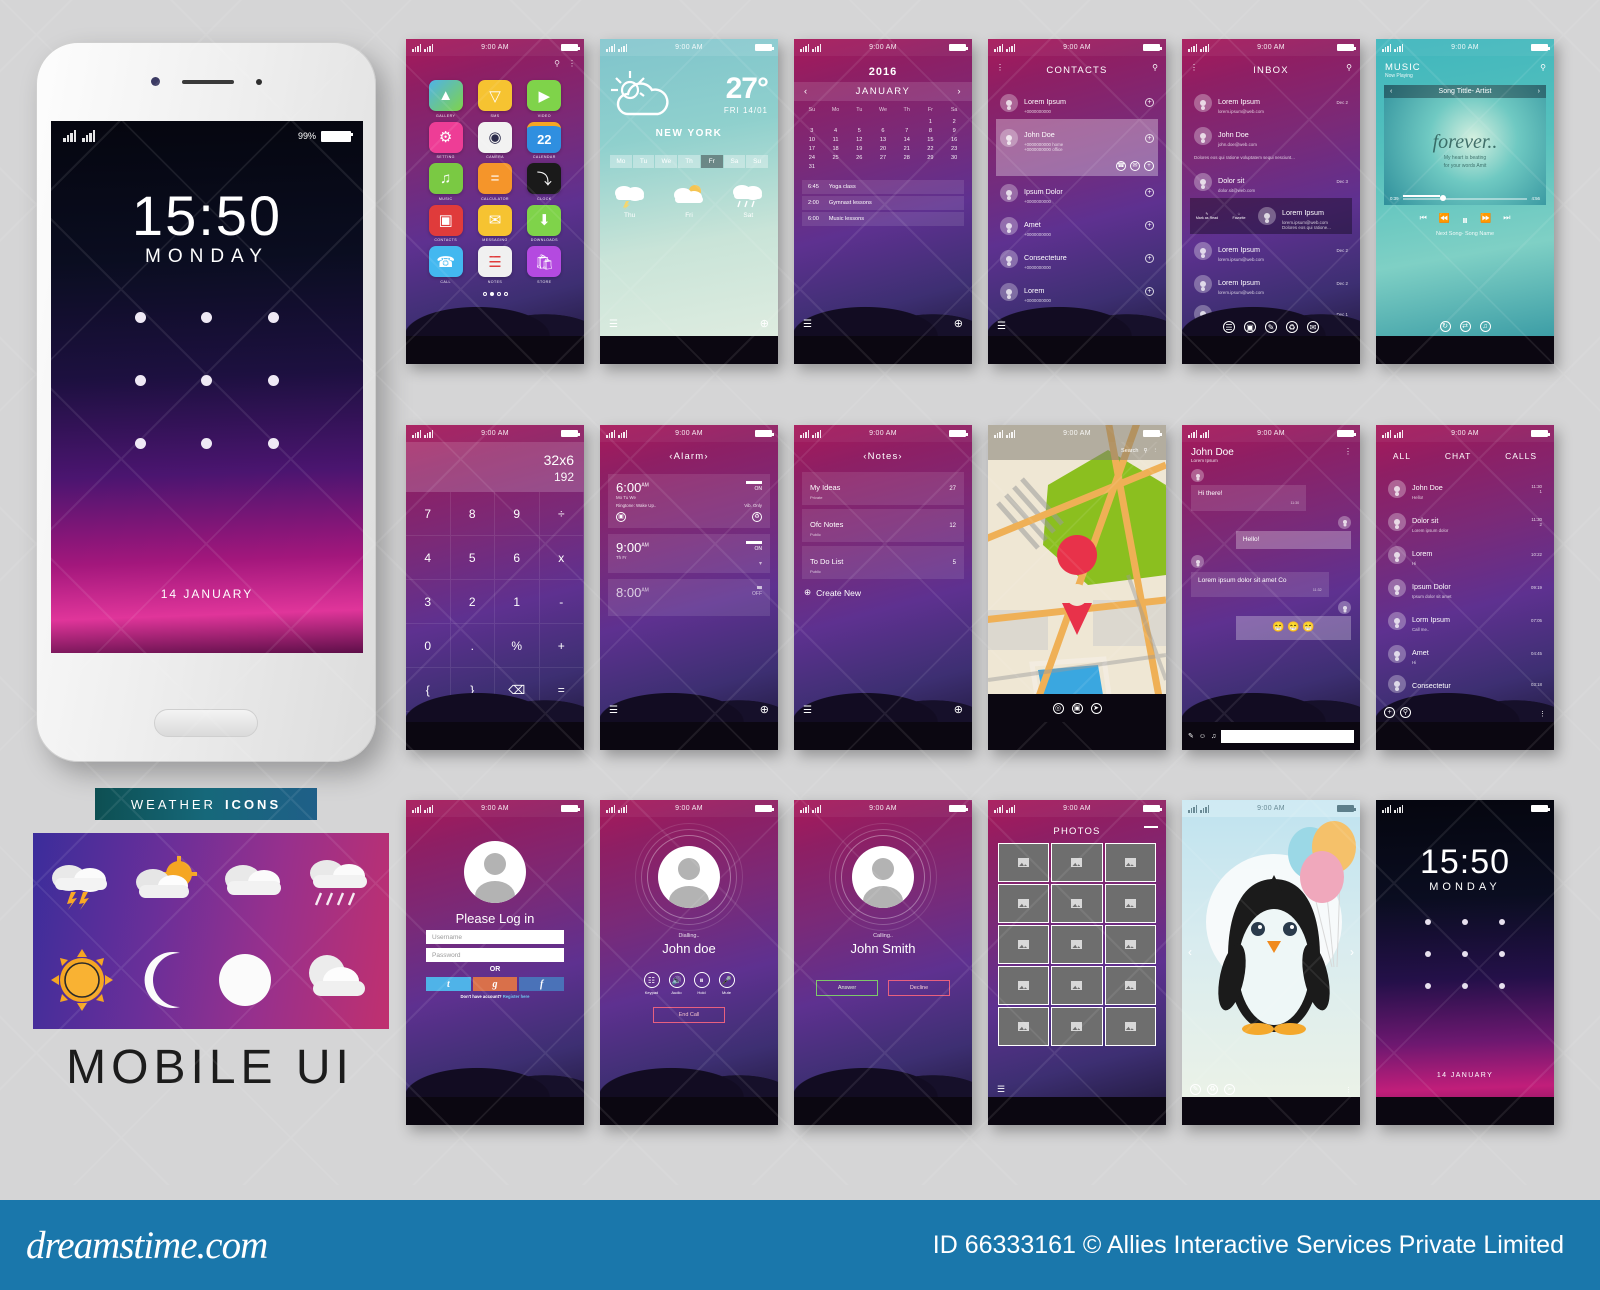 This screenshot has width=1600, height=1290. I want to click on calendar-day: 6, so click(883, 131).